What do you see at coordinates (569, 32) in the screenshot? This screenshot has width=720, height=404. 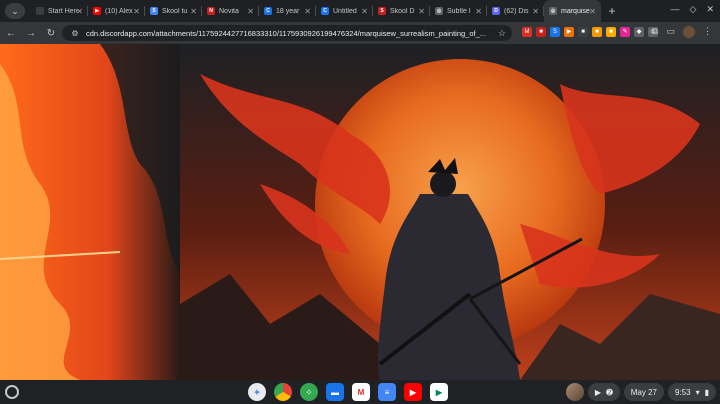 I see `ext-orange-icon: ▶` at bounding box center [569, 32].